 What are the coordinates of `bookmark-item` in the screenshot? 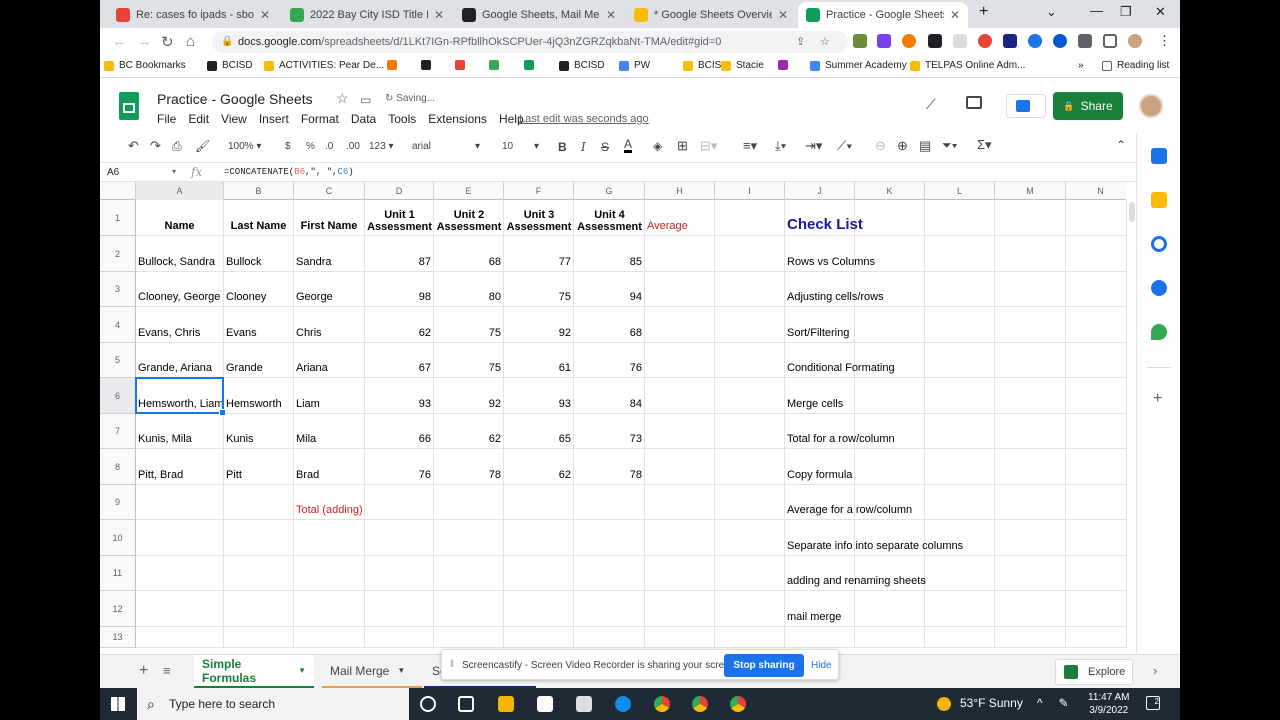 It's located at (428, 65).